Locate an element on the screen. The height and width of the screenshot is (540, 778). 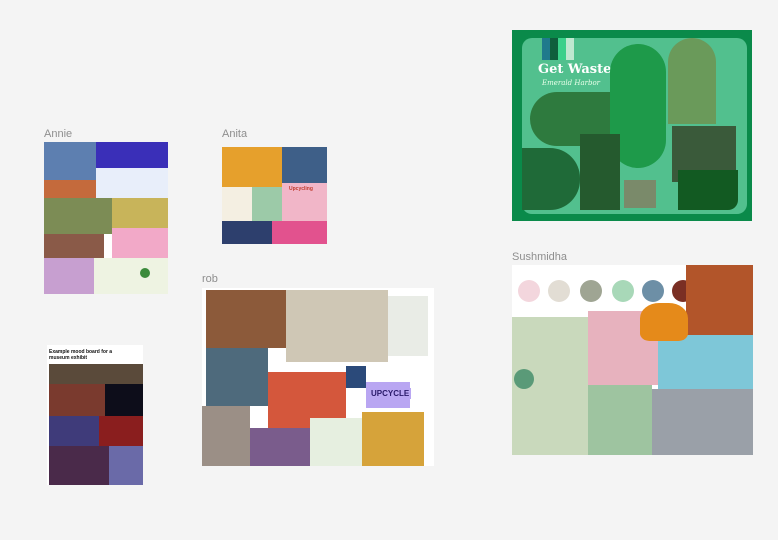
moodboard-anita: Upcycling is located at coordinates (274, 195).